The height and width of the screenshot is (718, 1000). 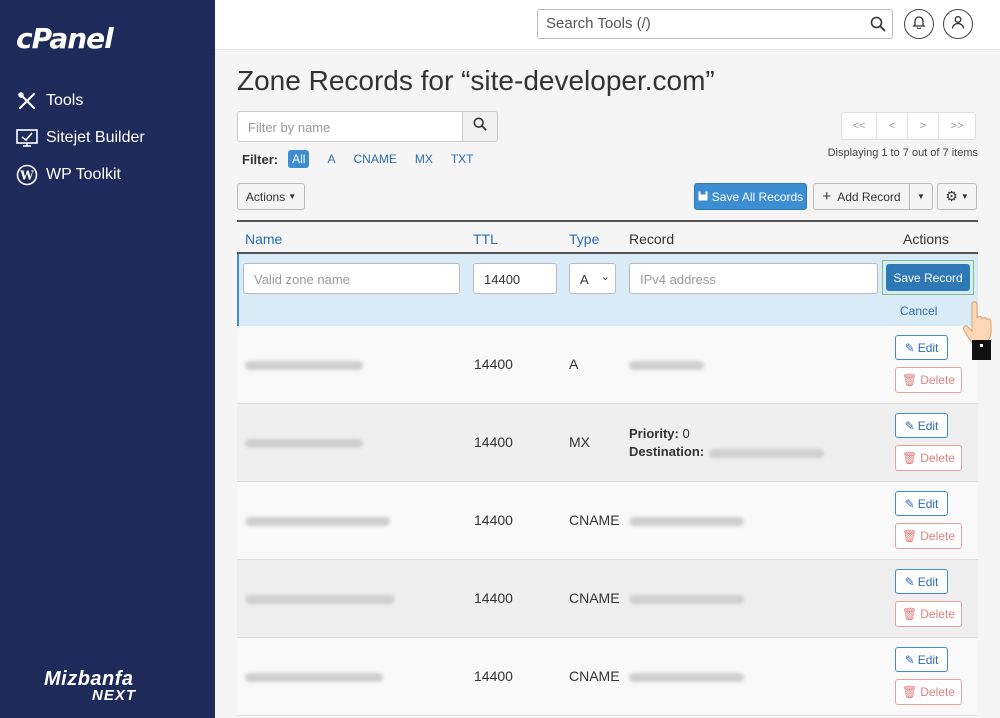 I want to click on last-page-button: >>, so click(x=957, y=126).